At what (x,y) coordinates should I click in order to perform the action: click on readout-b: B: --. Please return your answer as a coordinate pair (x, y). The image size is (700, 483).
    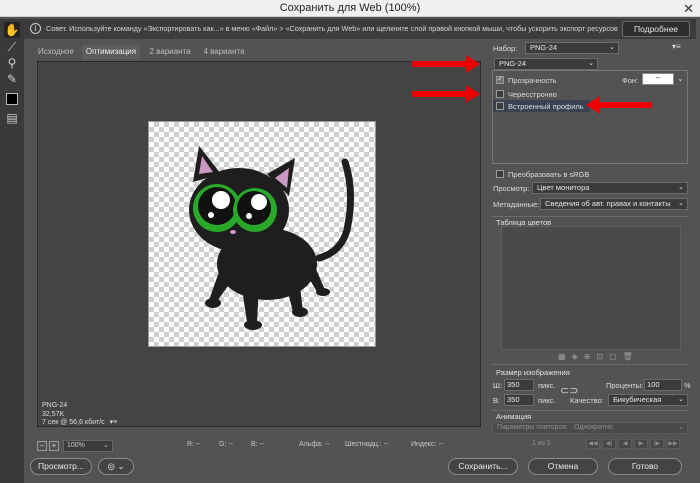
    Looking at the image, I should click on (258, 444).